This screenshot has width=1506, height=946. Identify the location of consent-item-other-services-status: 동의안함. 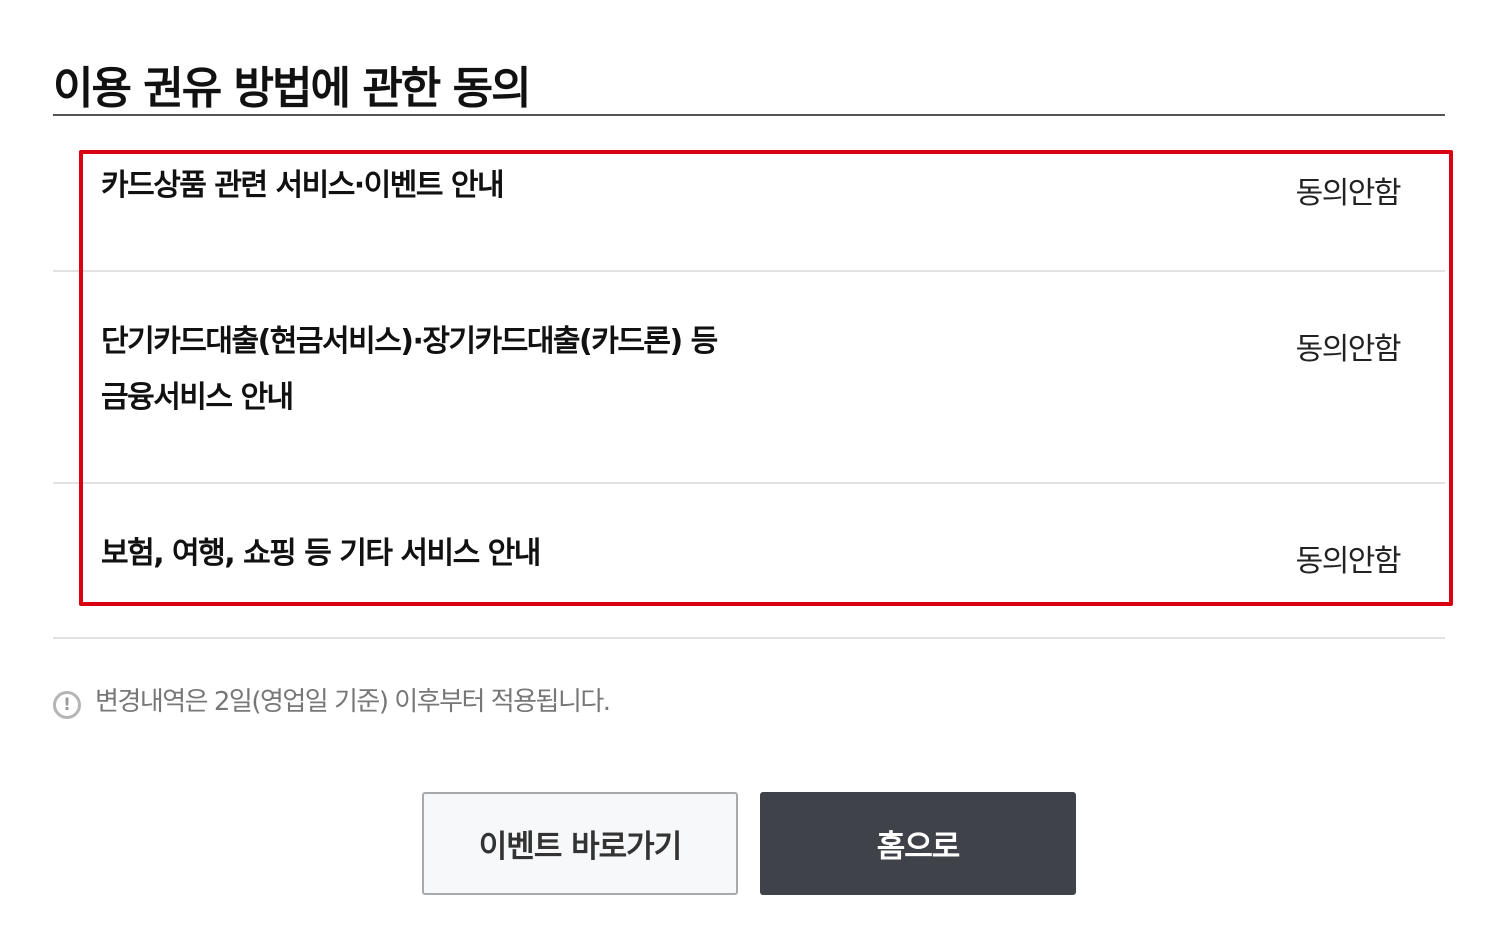
(1349, 562).